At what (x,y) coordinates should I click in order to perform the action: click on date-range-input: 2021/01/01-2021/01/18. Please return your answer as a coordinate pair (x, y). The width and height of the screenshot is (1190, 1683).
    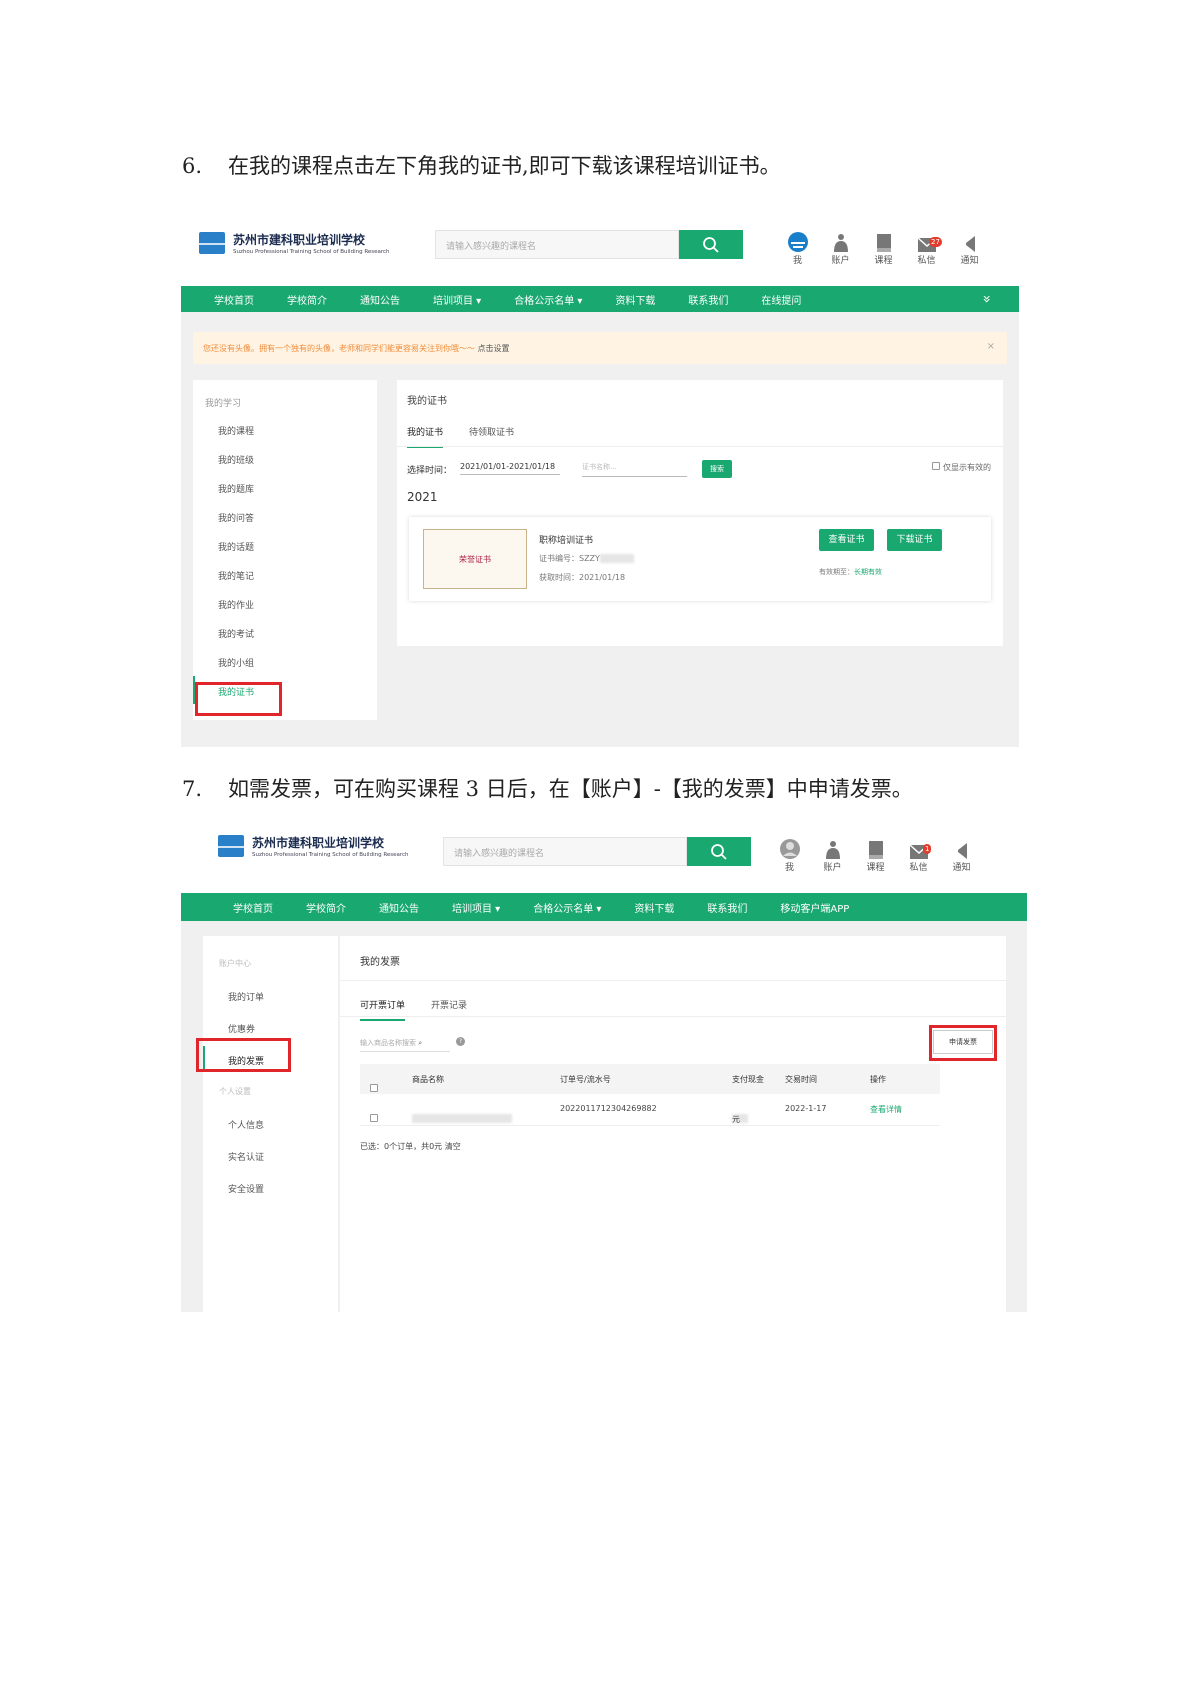
    Looking at the image, I should click on (510, 468).